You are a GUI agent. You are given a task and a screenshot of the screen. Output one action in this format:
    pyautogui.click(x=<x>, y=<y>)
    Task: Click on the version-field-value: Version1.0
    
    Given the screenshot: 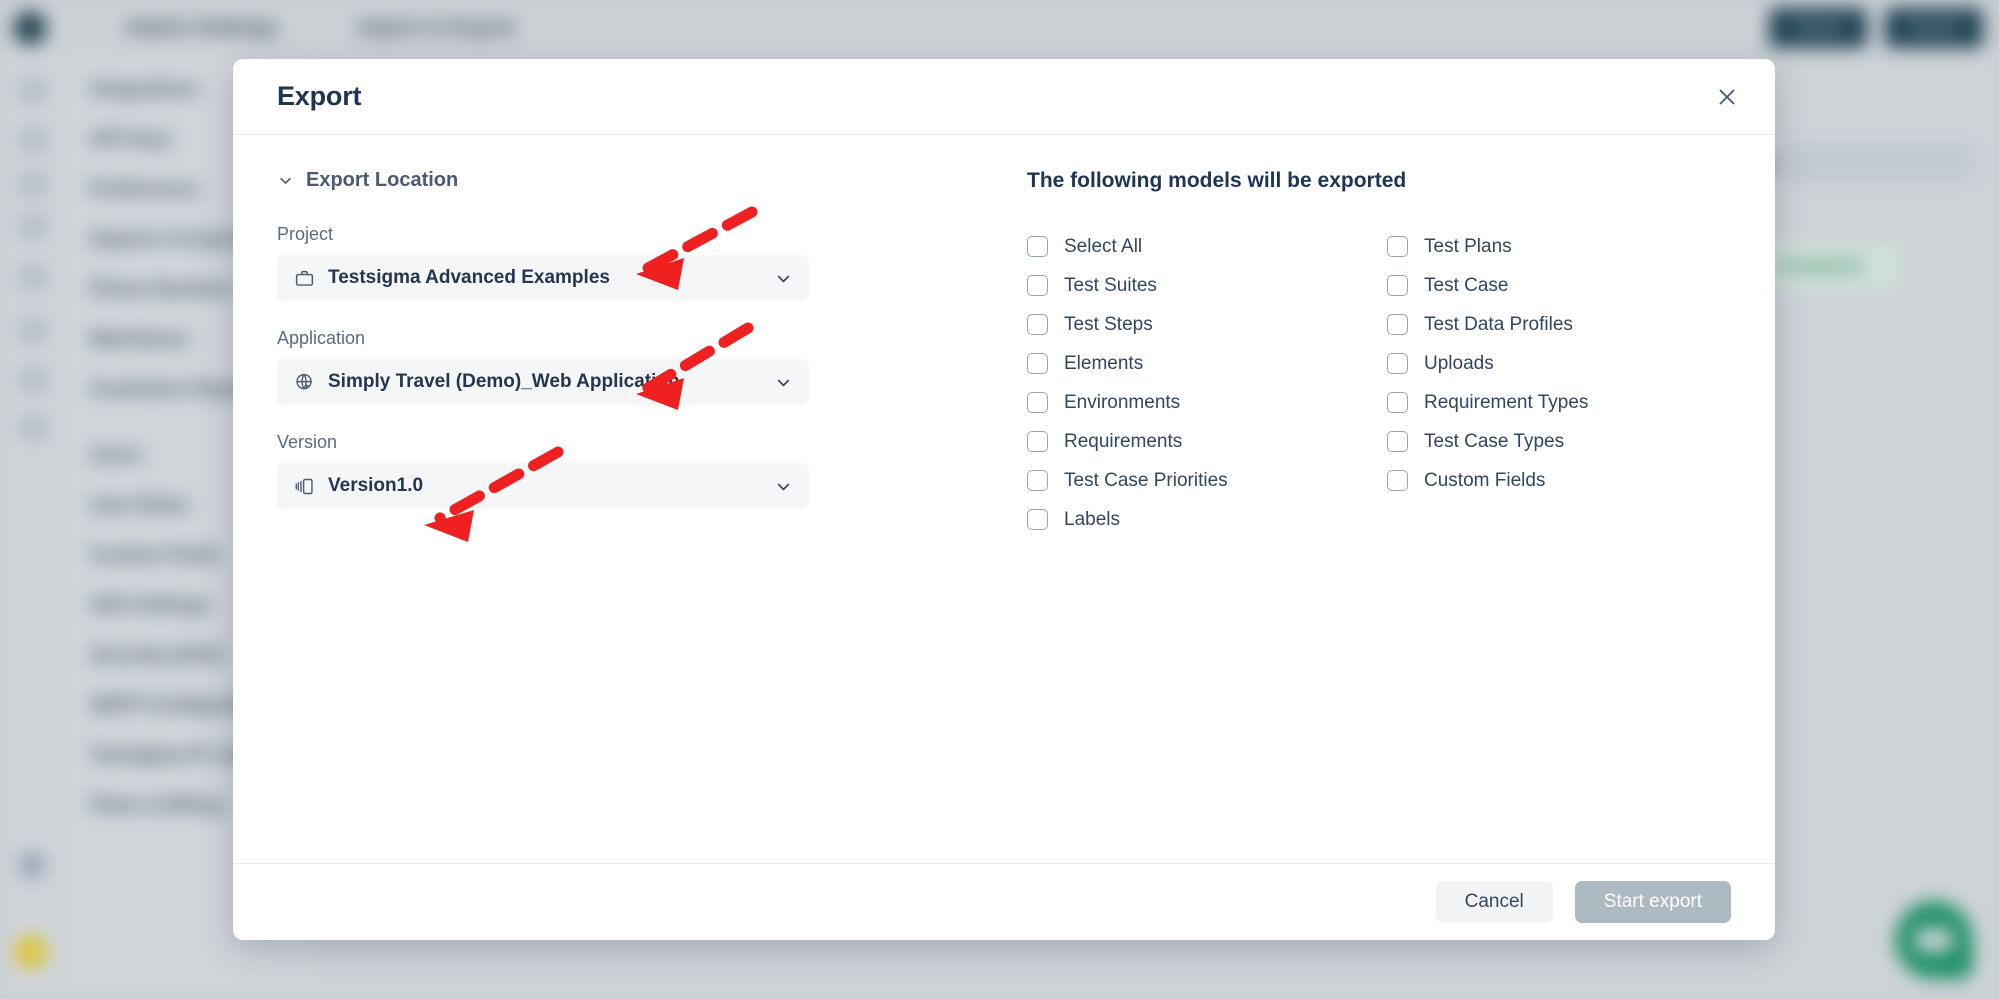 What is the action you would take?
    pyautogui.click(x=376, y=485)
    